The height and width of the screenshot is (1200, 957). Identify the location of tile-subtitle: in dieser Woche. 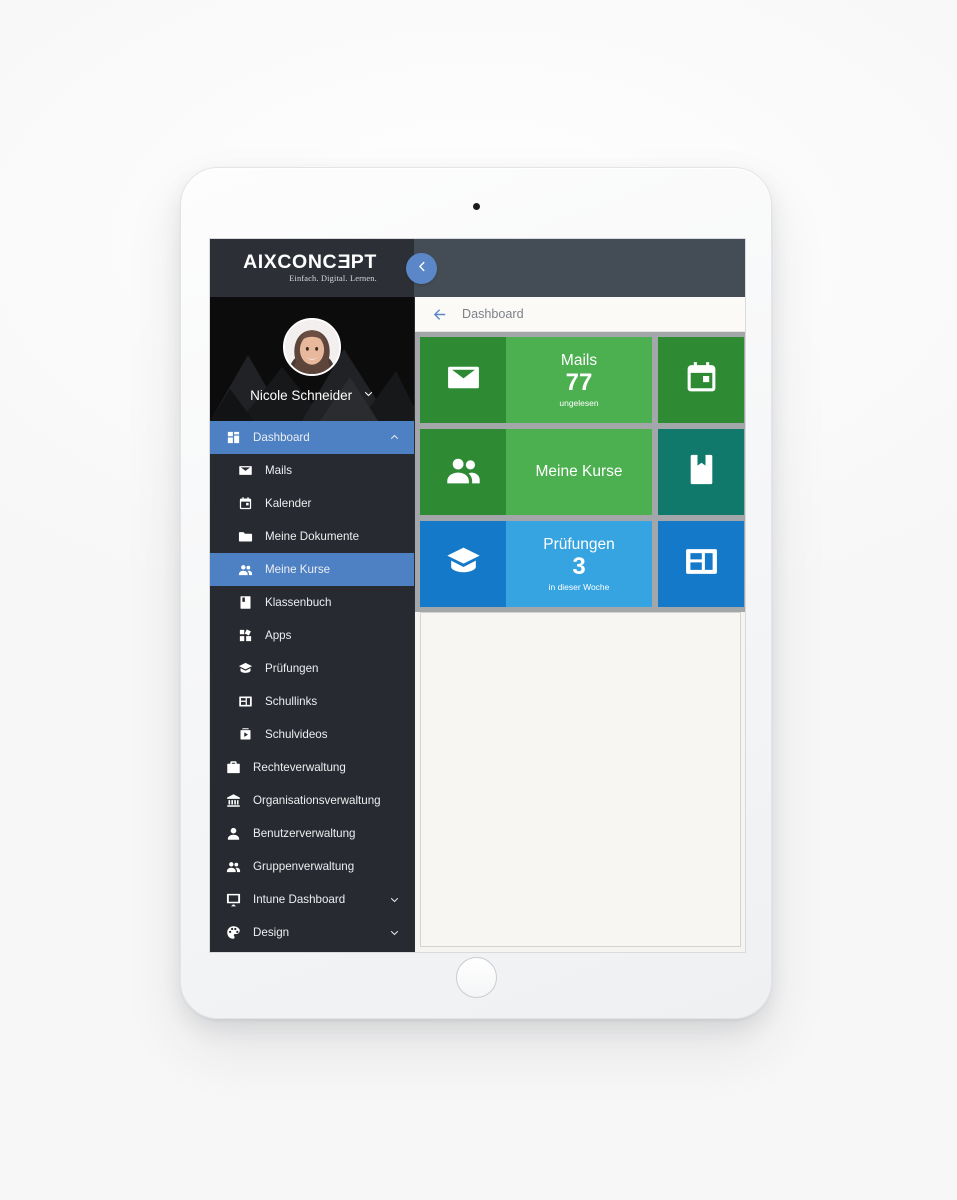
(579, 586).